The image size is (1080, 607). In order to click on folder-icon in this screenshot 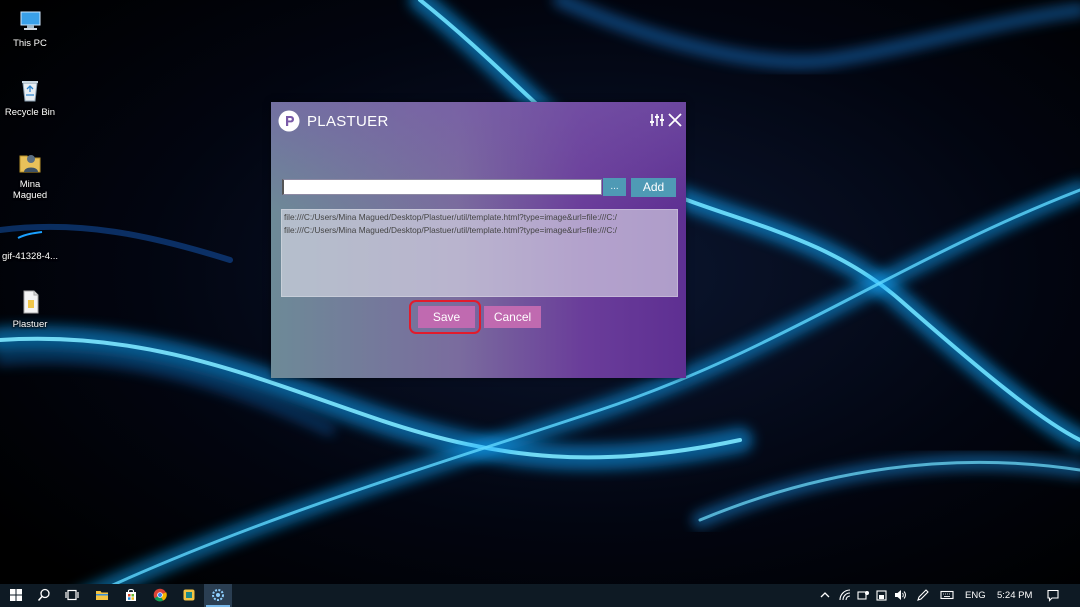, I will do `click(102, 595)`.